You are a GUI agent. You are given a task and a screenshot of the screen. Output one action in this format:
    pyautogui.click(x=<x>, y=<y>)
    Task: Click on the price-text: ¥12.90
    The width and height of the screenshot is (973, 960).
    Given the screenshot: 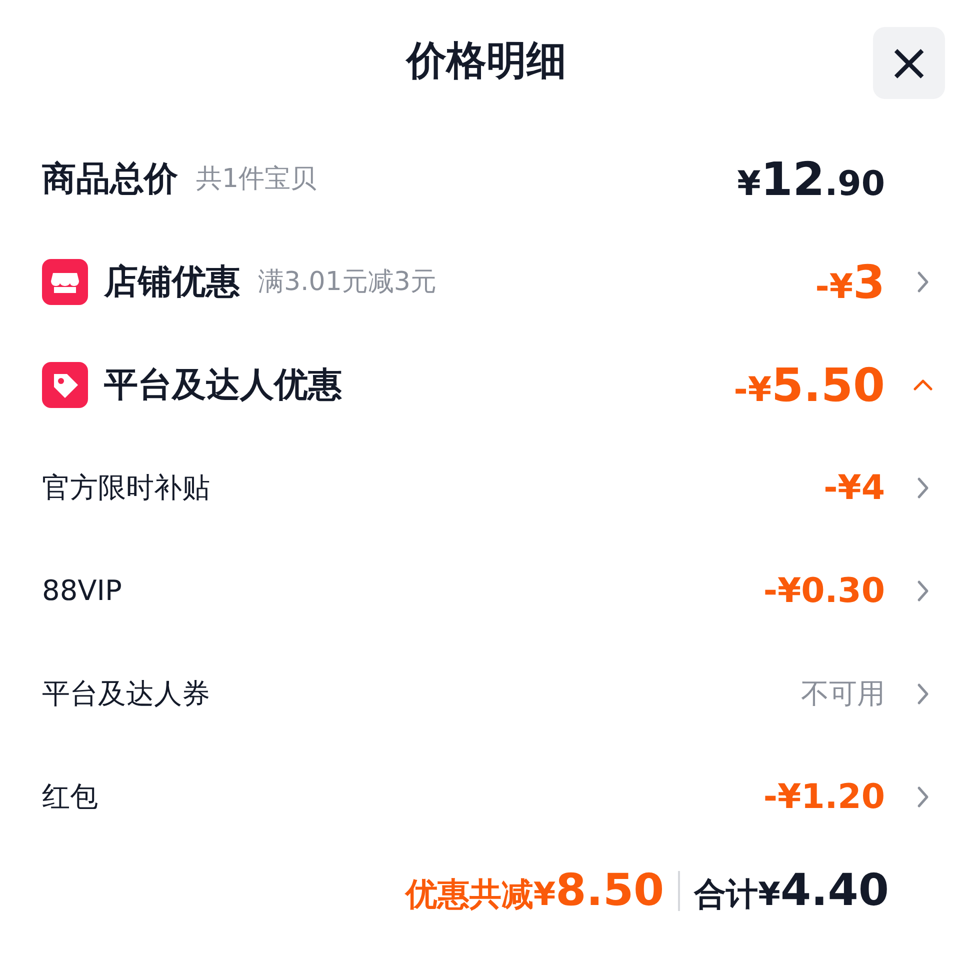 What is the action you would take?
    pyautogui.click(x=811, y=179)
    